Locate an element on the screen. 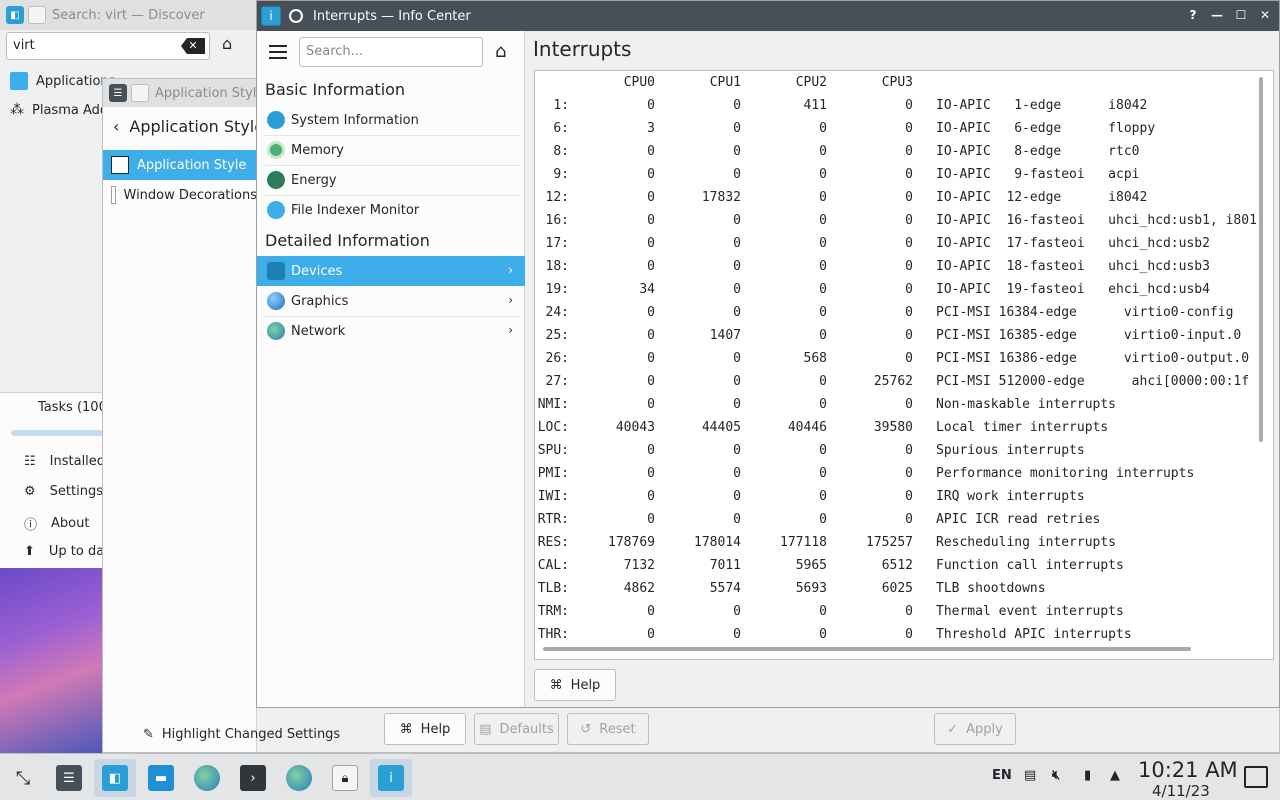 This screenshot has width=1280, height=800. update-icon: ⬆ is located at coordinates (29, 551).